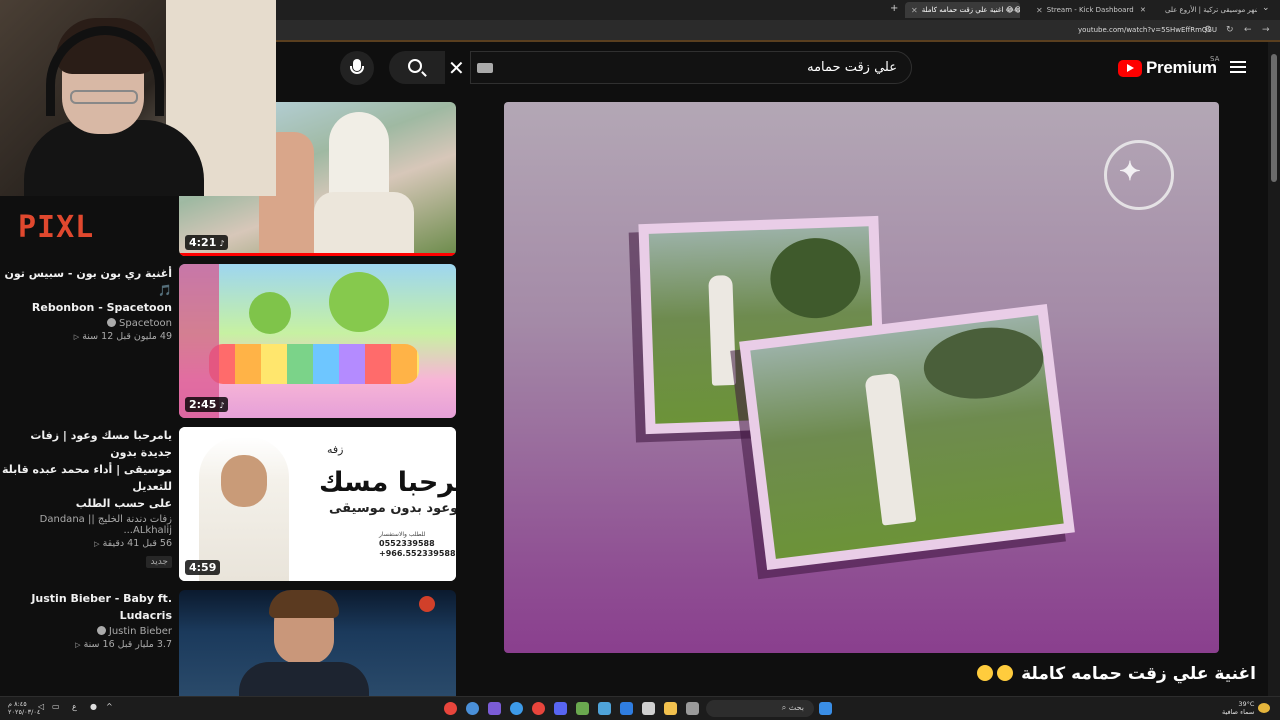  I want to click on verified-badge-icon, so click(101, 630).